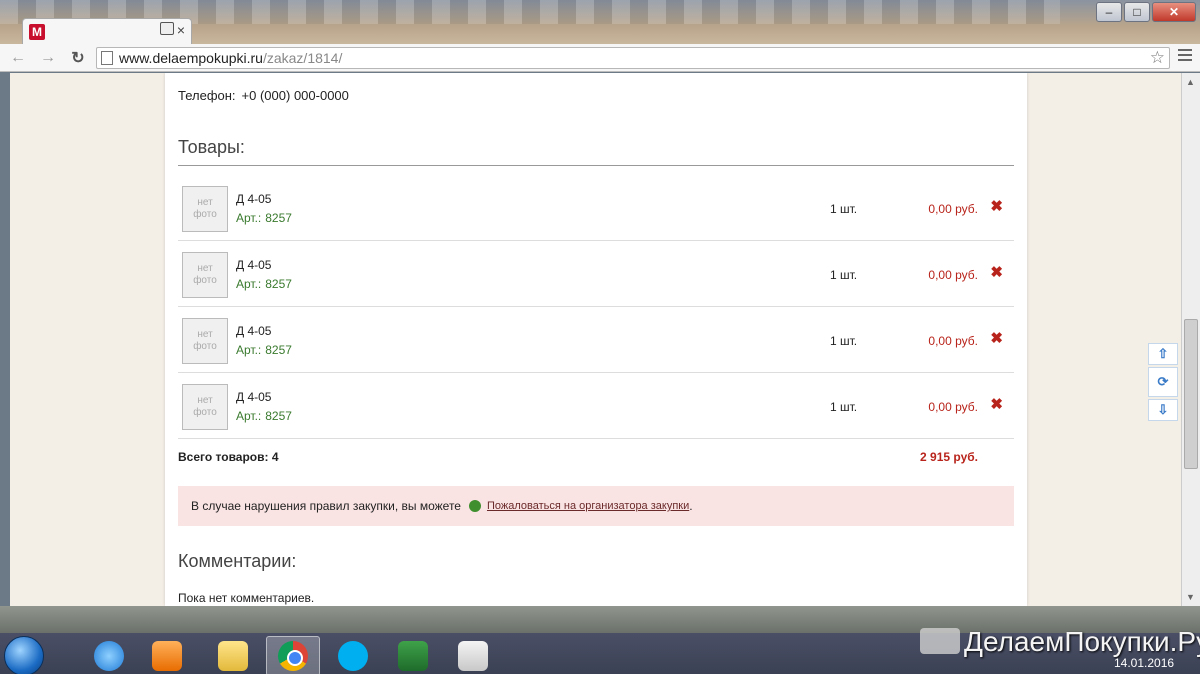 This screenshot has width=1200, height=674. I want to click on excel-icon, so click(413, 656).